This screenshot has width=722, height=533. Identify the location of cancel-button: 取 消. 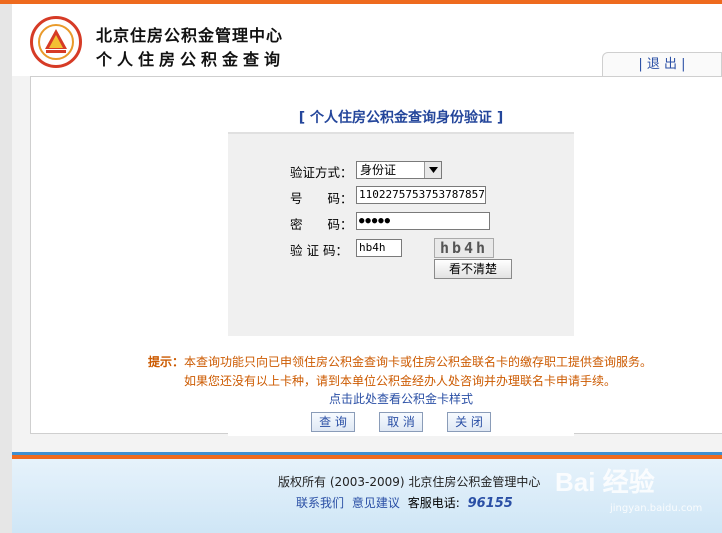
(401, 422).